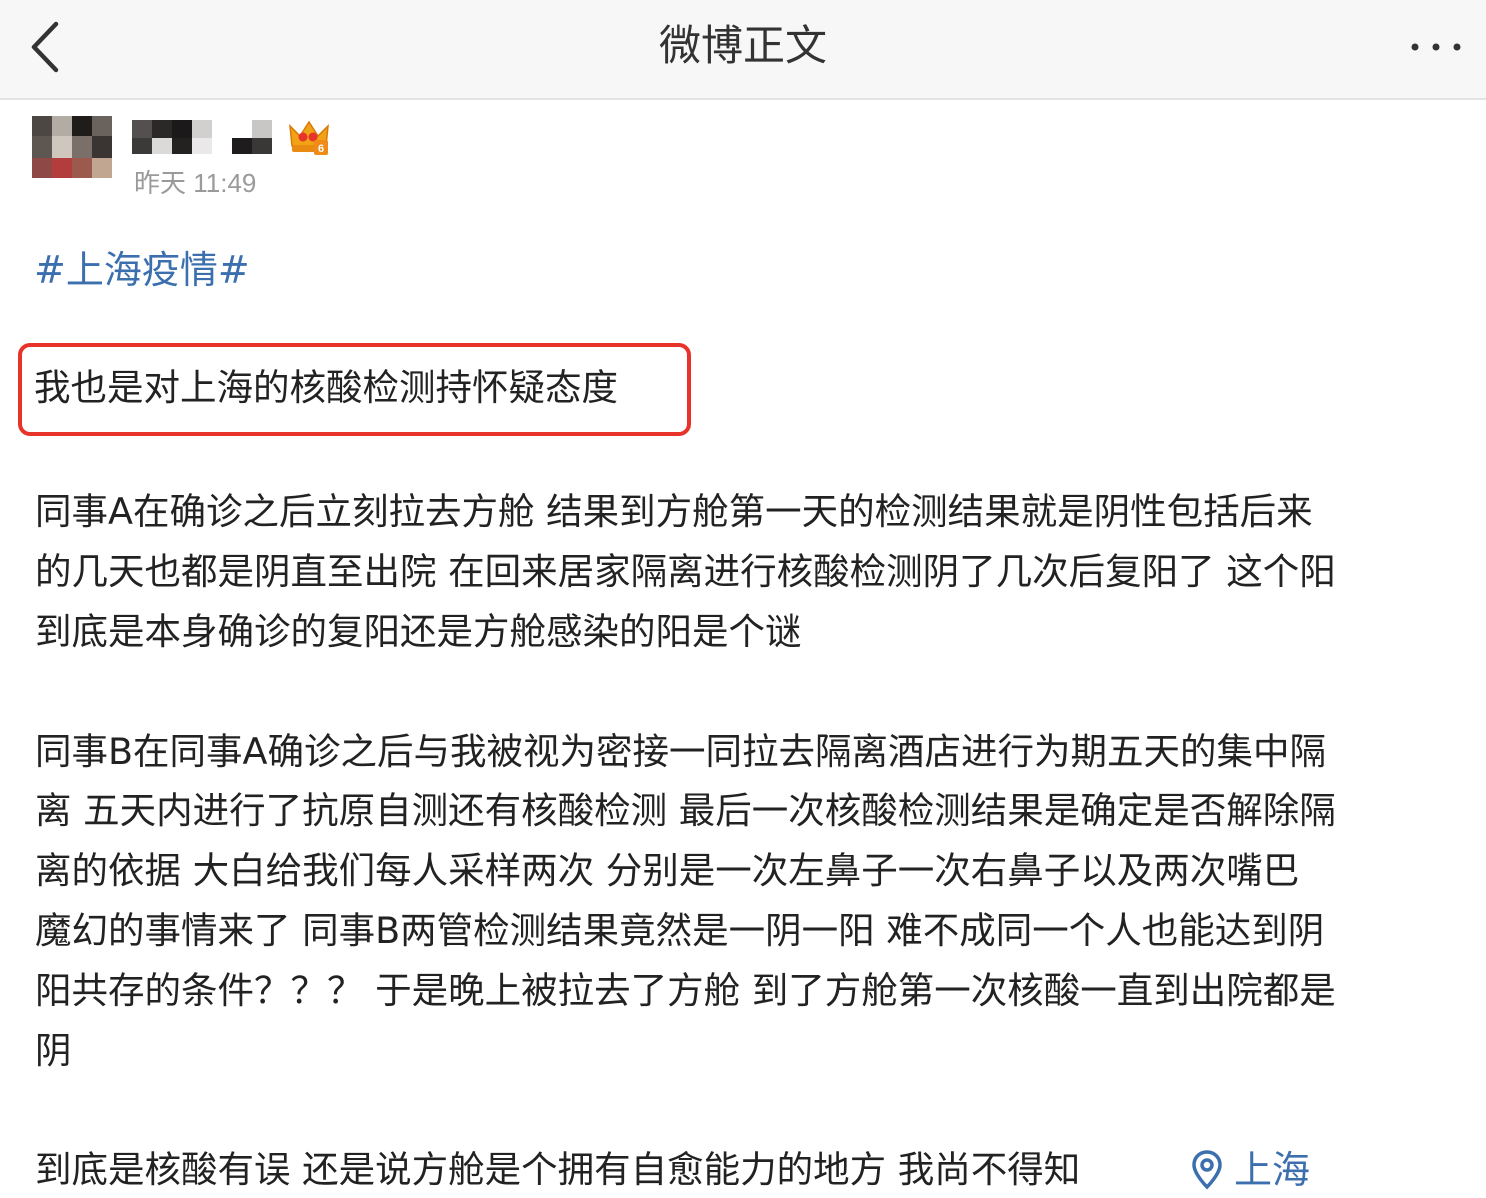 Image resolution: width=1486 pixels, height=1198 pixels. Describe the element at coordinates (1207, 1170) in the screenshot. I see `location-pin-icon` at that location.